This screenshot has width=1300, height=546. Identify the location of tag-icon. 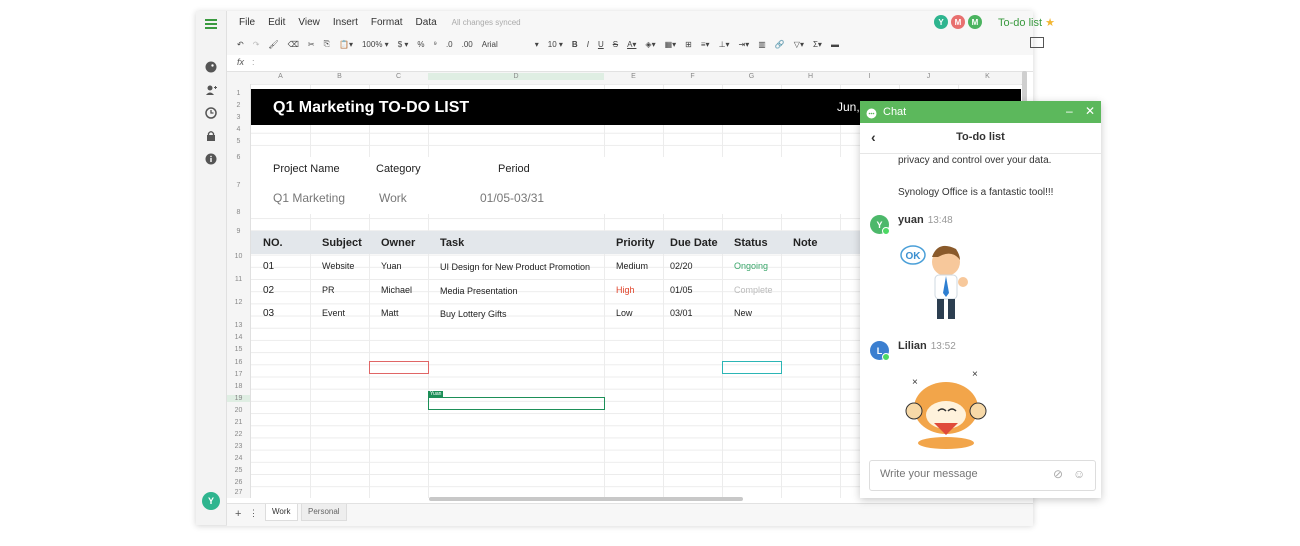
(211, 67).